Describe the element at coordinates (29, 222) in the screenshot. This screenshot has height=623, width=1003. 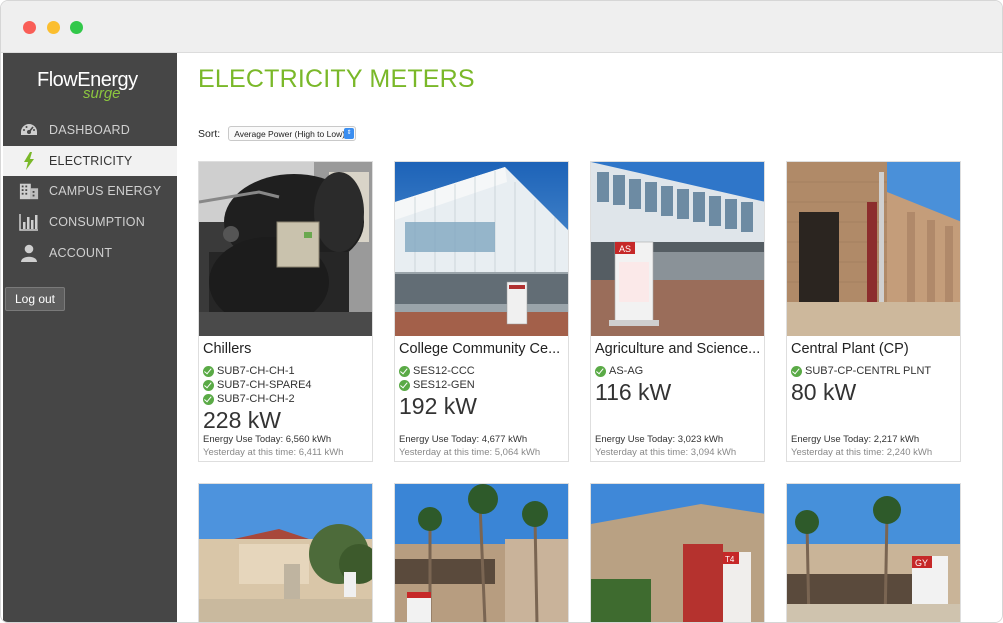
I see `bar-chart-icon` at that location.